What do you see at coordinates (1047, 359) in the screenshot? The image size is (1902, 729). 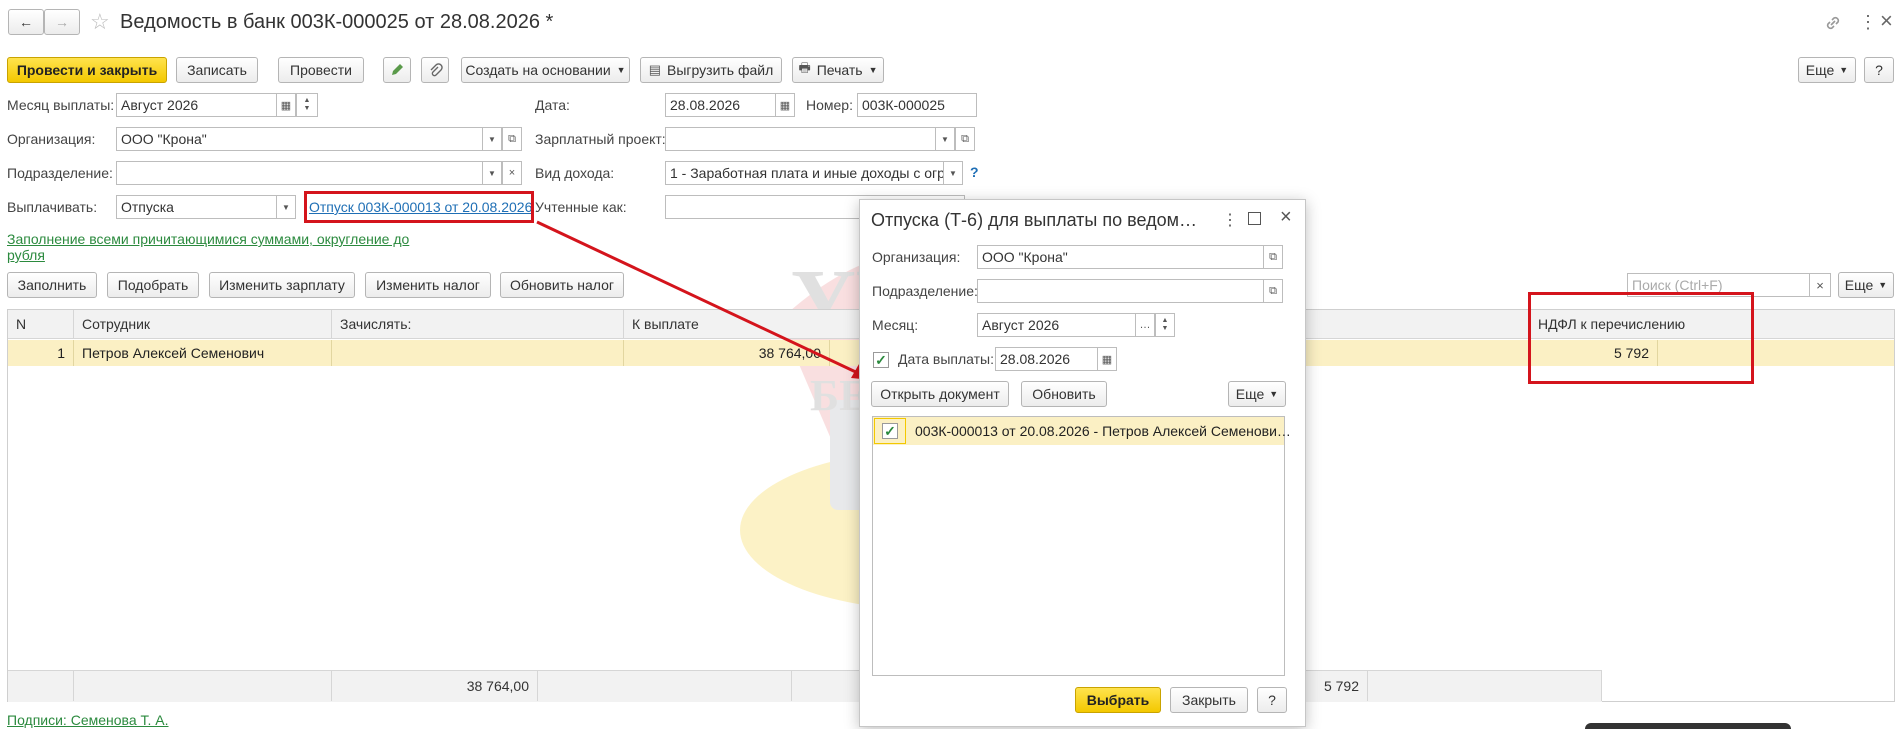 I see `dialog-pay-date-field: 28.08.2026` at bounding box center [1047, 359].